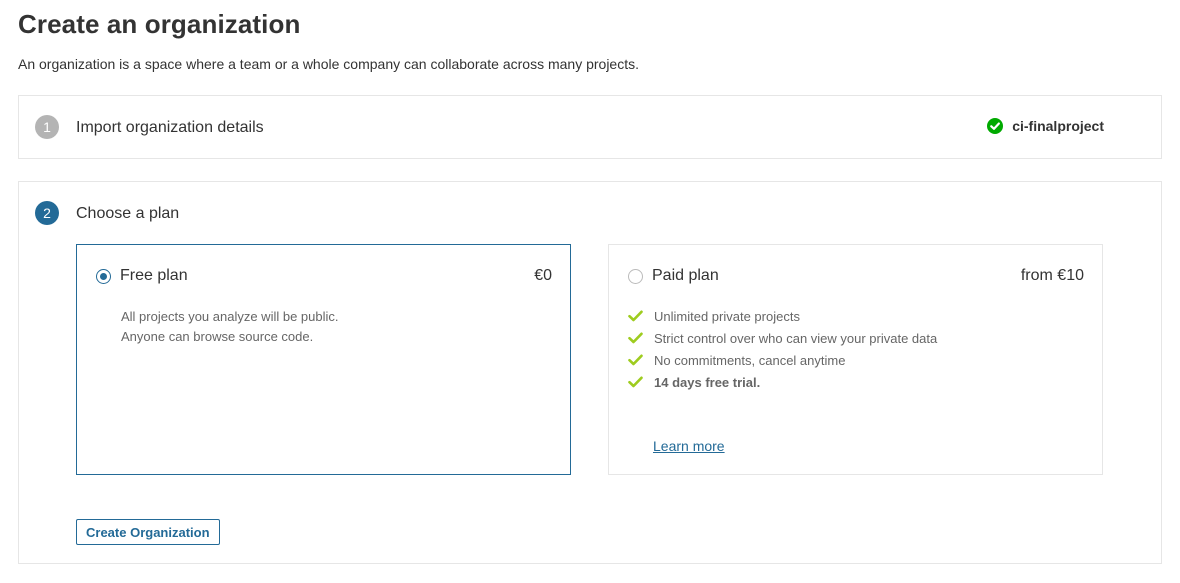 Image resolution: width=1180 pixels, height=583 pixels. I want to click on organization-key: ci-finalproject, so click(1058, 126).